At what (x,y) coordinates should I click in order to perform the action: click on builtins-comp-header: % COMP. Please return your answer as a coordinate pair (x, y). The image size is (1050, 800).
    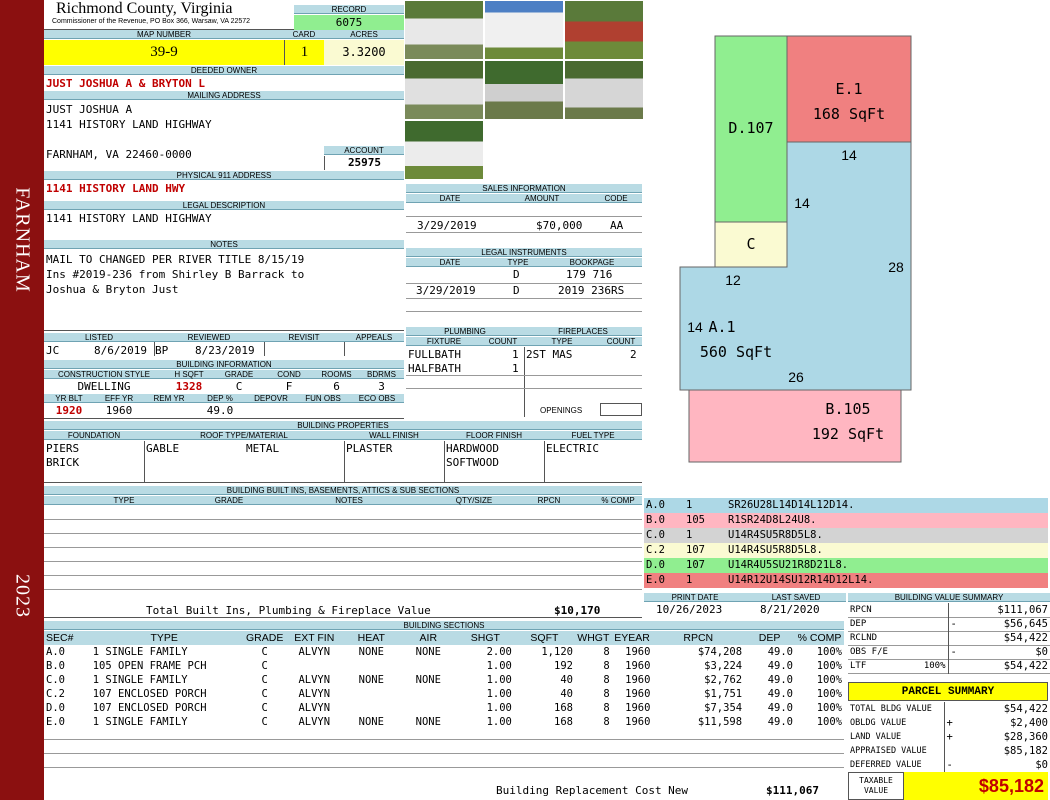
    Looking at the image, I should click on (618, 500).